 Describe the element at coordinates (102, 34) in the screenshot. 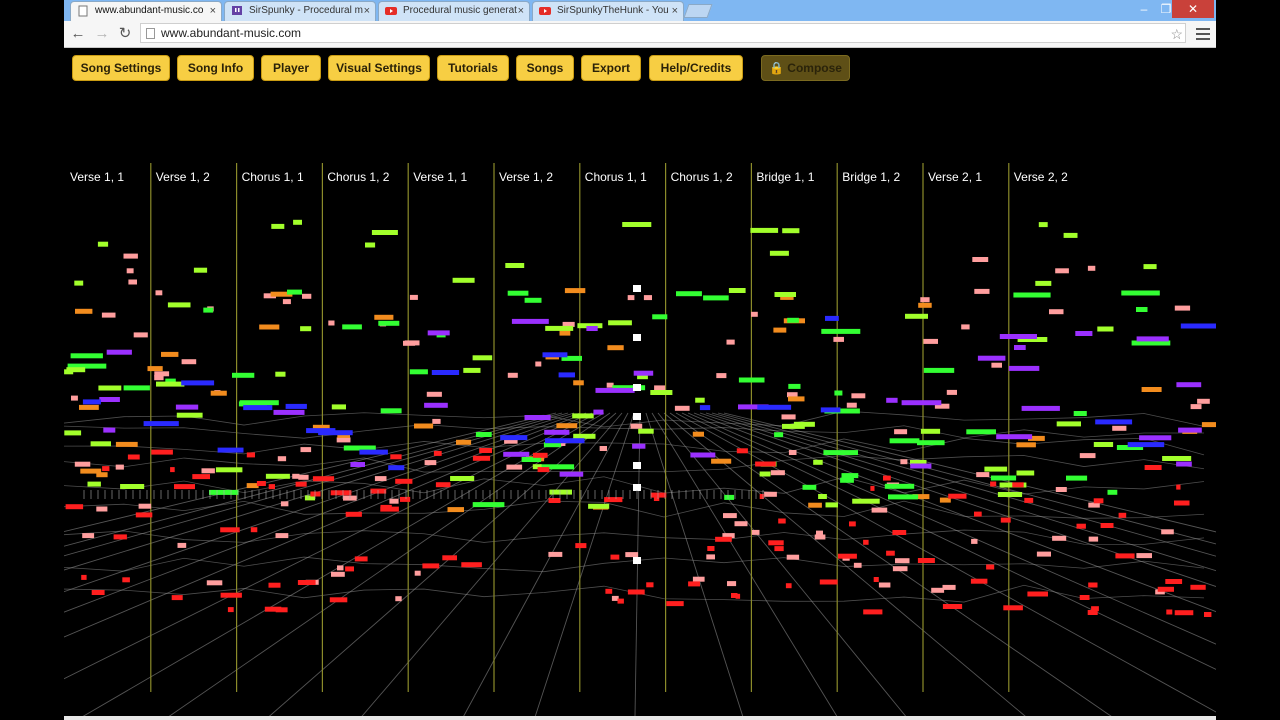

I see `forward-arrow-icon: →` at that location.